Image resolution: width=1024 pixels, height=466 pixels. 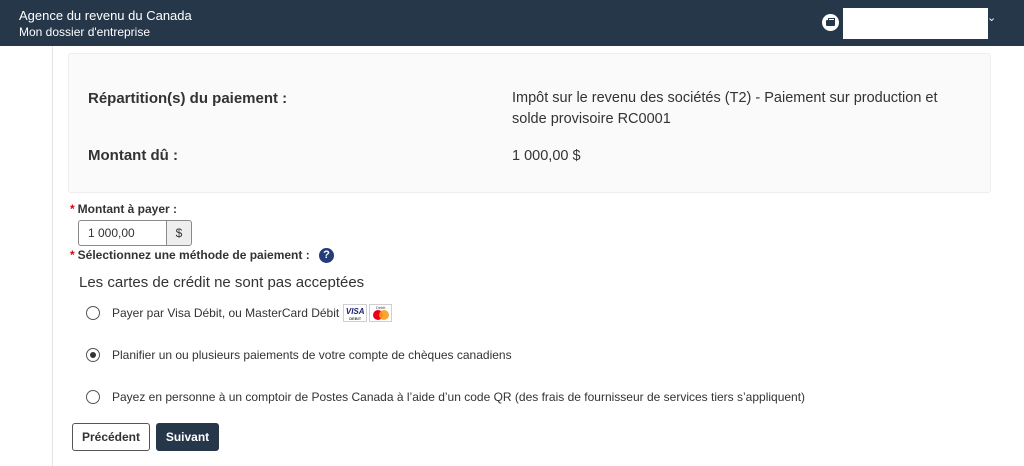 I want to click on radio-visa-debit, so click(x=93, y=313).